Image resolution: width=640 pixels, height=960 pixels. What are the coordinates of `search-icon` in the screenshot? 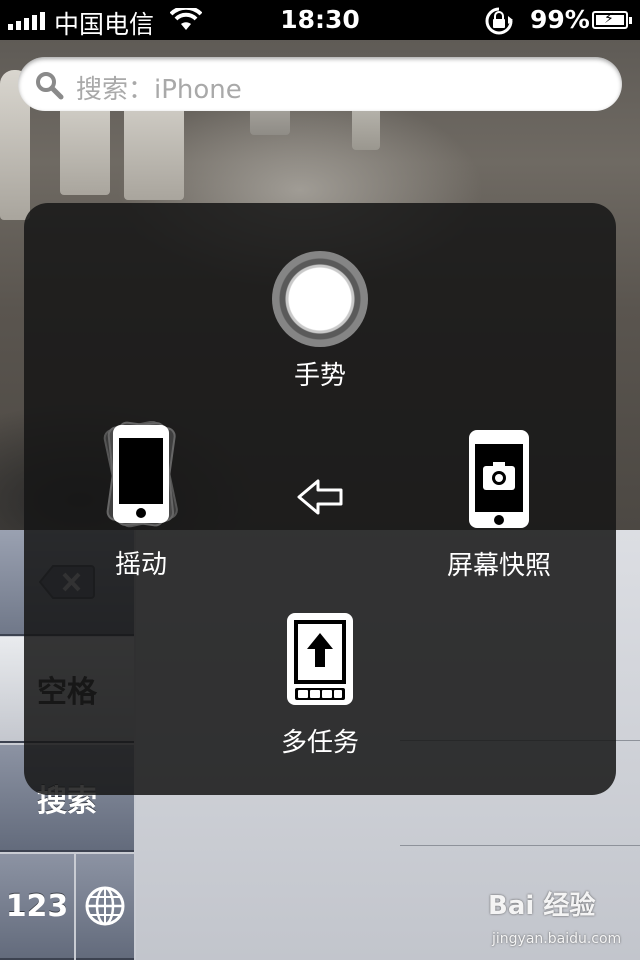 It's located at (50, 86).